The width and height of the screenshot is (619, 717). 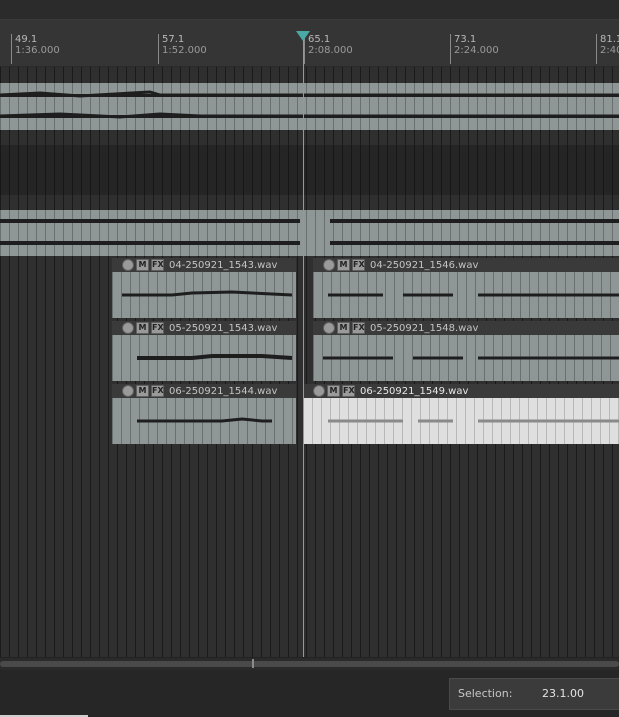 I want to click on ruler-time-label: 1:52.000, so click(x=184, y=50).